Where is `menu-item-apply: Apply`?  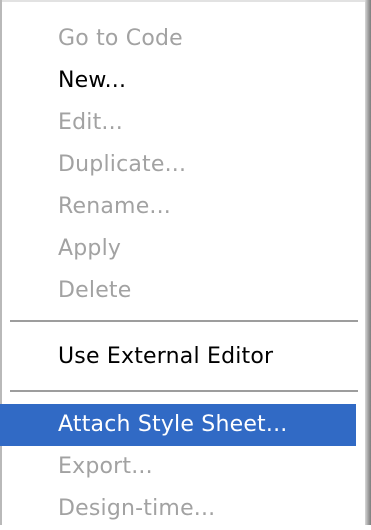
menu-item-apply: Apply is located at coordinates (178, 249).